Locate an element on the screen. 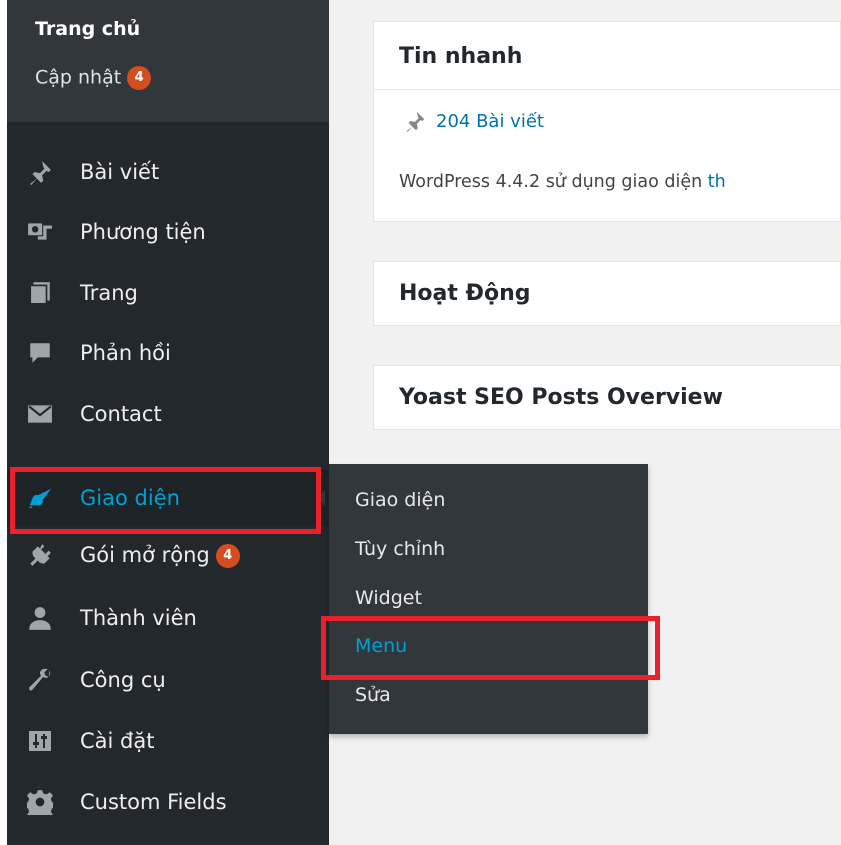 The image size is (841, 845). sidebar-item-media: Phương tiện is located at coordinates (168, 232).